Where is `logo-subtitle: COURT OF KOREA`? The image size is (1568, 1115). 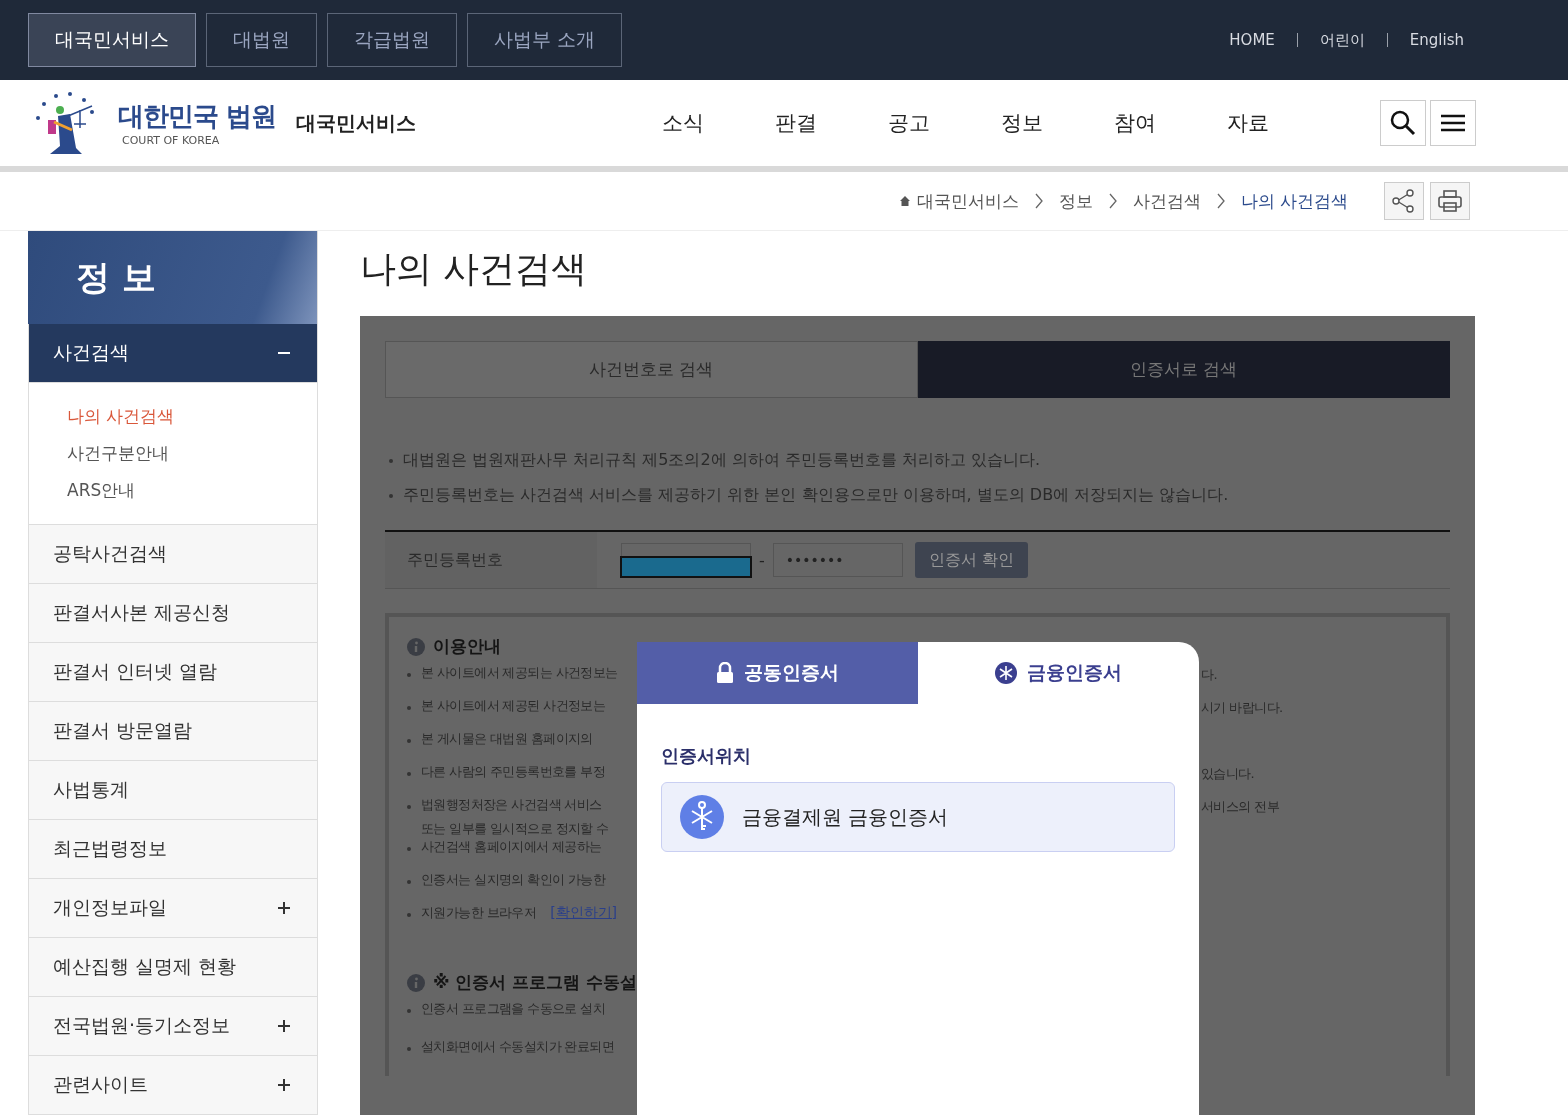
logo-subtitle: COURT OF KOREA is located at coordinates (171, 140).